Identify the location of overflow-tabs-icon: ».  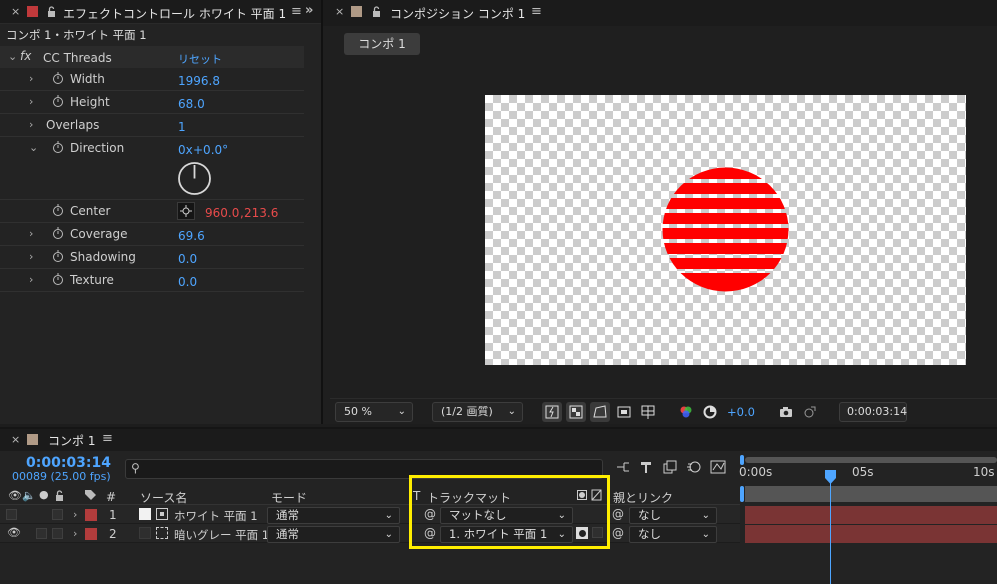
(309, 10).